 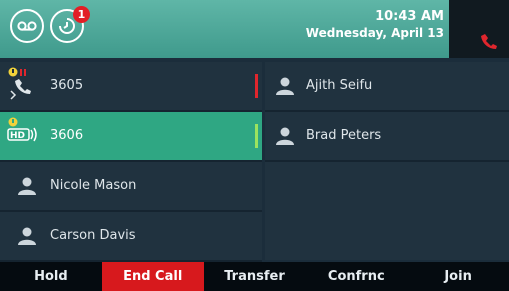 I want to click on line-key-3606: HD 3606, so click(x=131, y=137).